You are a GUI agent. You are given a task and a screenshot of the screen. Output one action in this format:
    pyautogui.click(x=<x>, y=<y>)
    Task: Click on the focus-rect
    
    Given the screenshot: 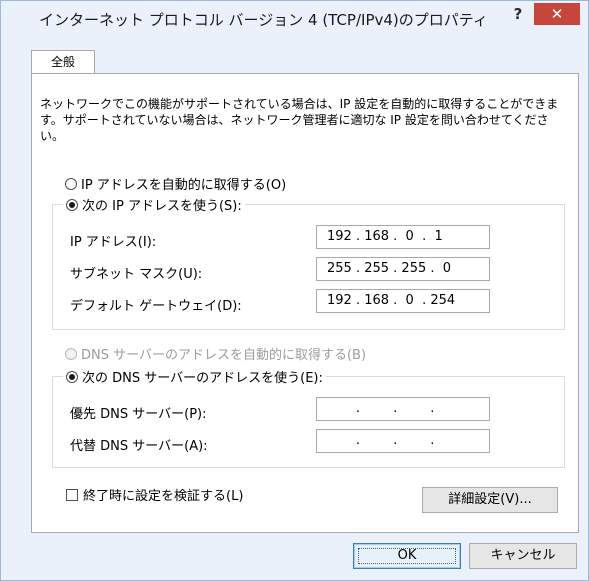 What is the action you would take?
    pyautogui.click(x=407, y=556)
    